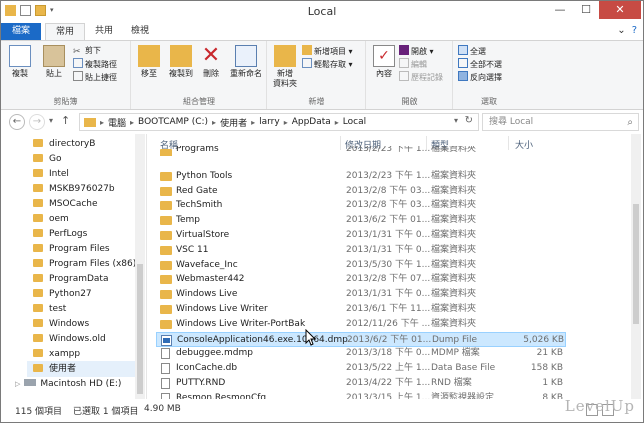 The width and height of the screenshot is (644, 423). What do you see at coordinates (361, 279) in the screenshot?
I see `table-row: Webmaster442 2013/2/8 下午 07... 檔案資料夾` at bounding box center [361, 279].